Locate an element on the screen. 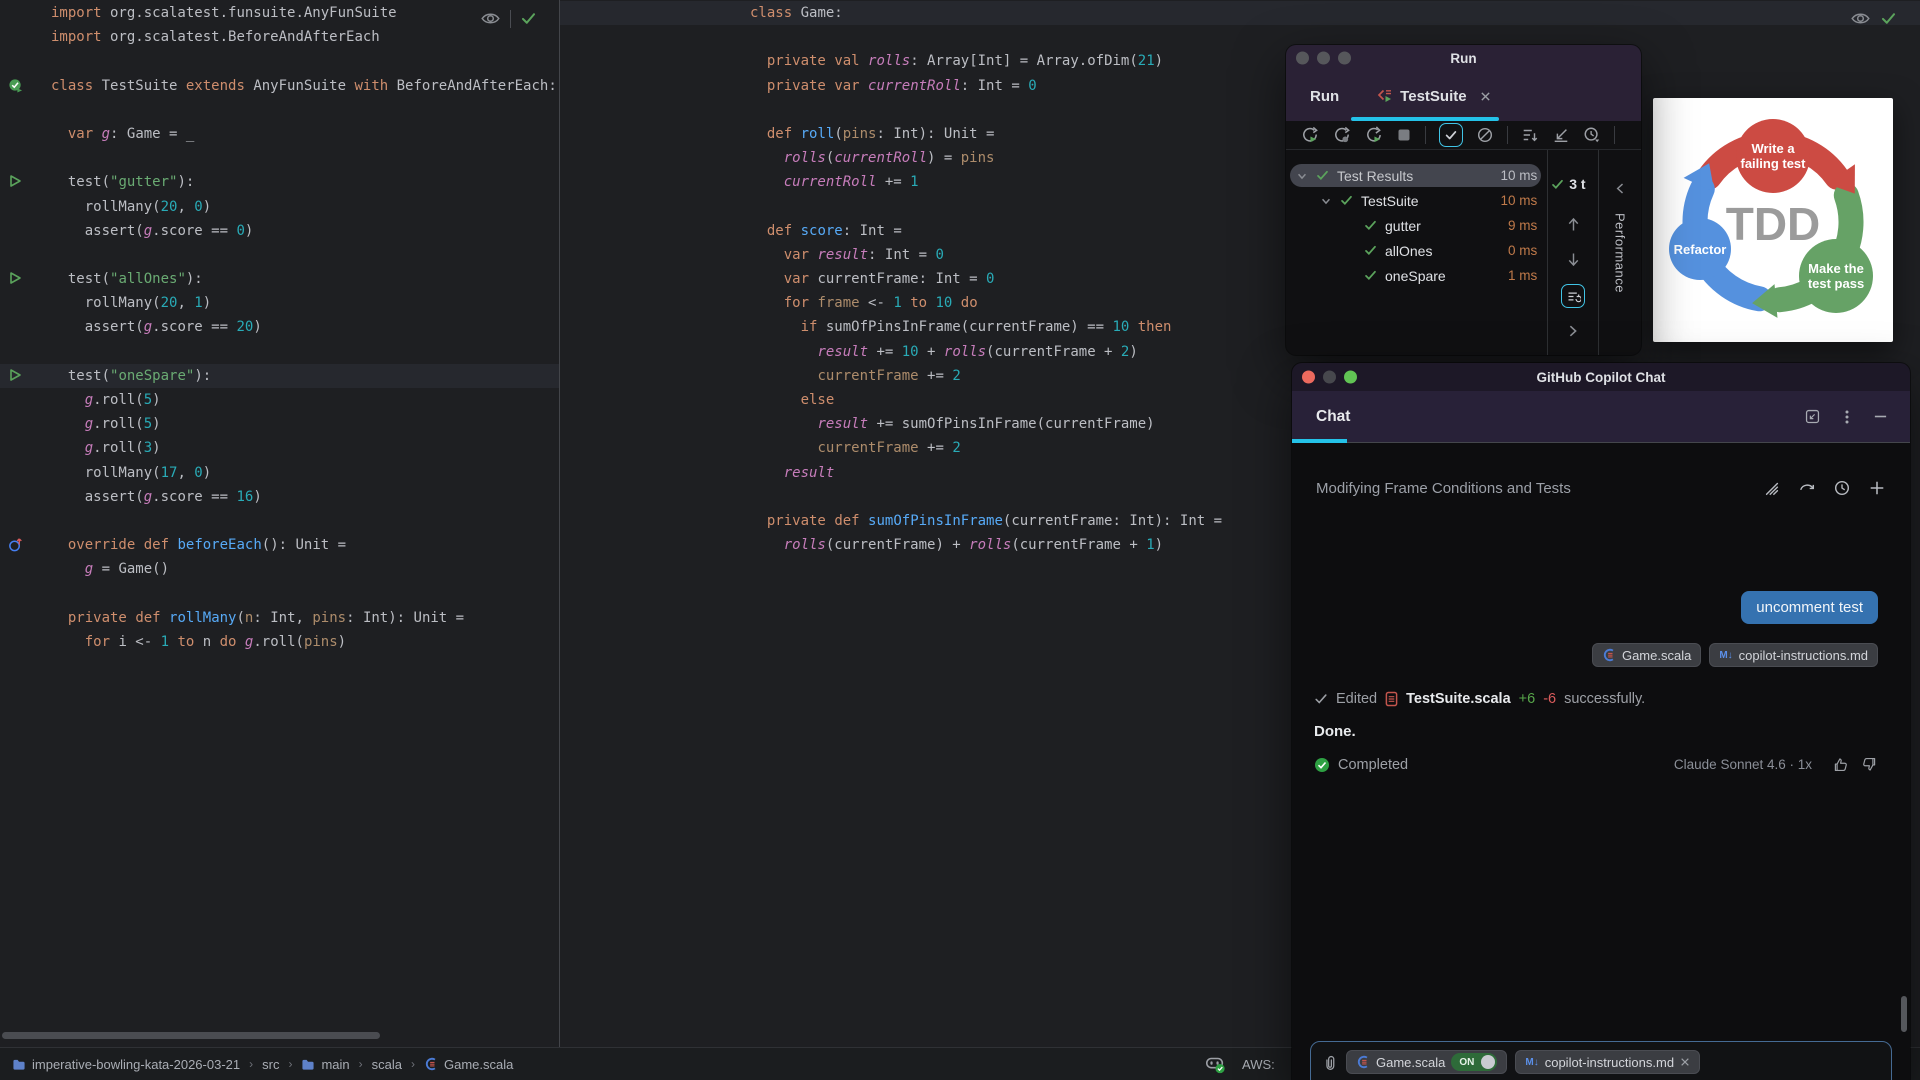 The height and width of the screenshot is (1080, 1920). minimize-icon is located at coordinates (1880, 416).